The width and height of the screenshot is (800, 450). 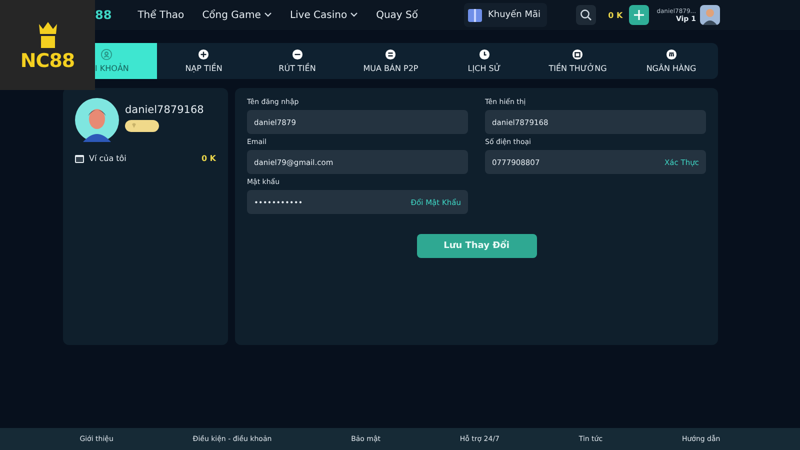 What do you see at coordinates (484, 61) in the screenshot?
I see `tab: LỊCH SỬ` at bounding box center [484, 61].